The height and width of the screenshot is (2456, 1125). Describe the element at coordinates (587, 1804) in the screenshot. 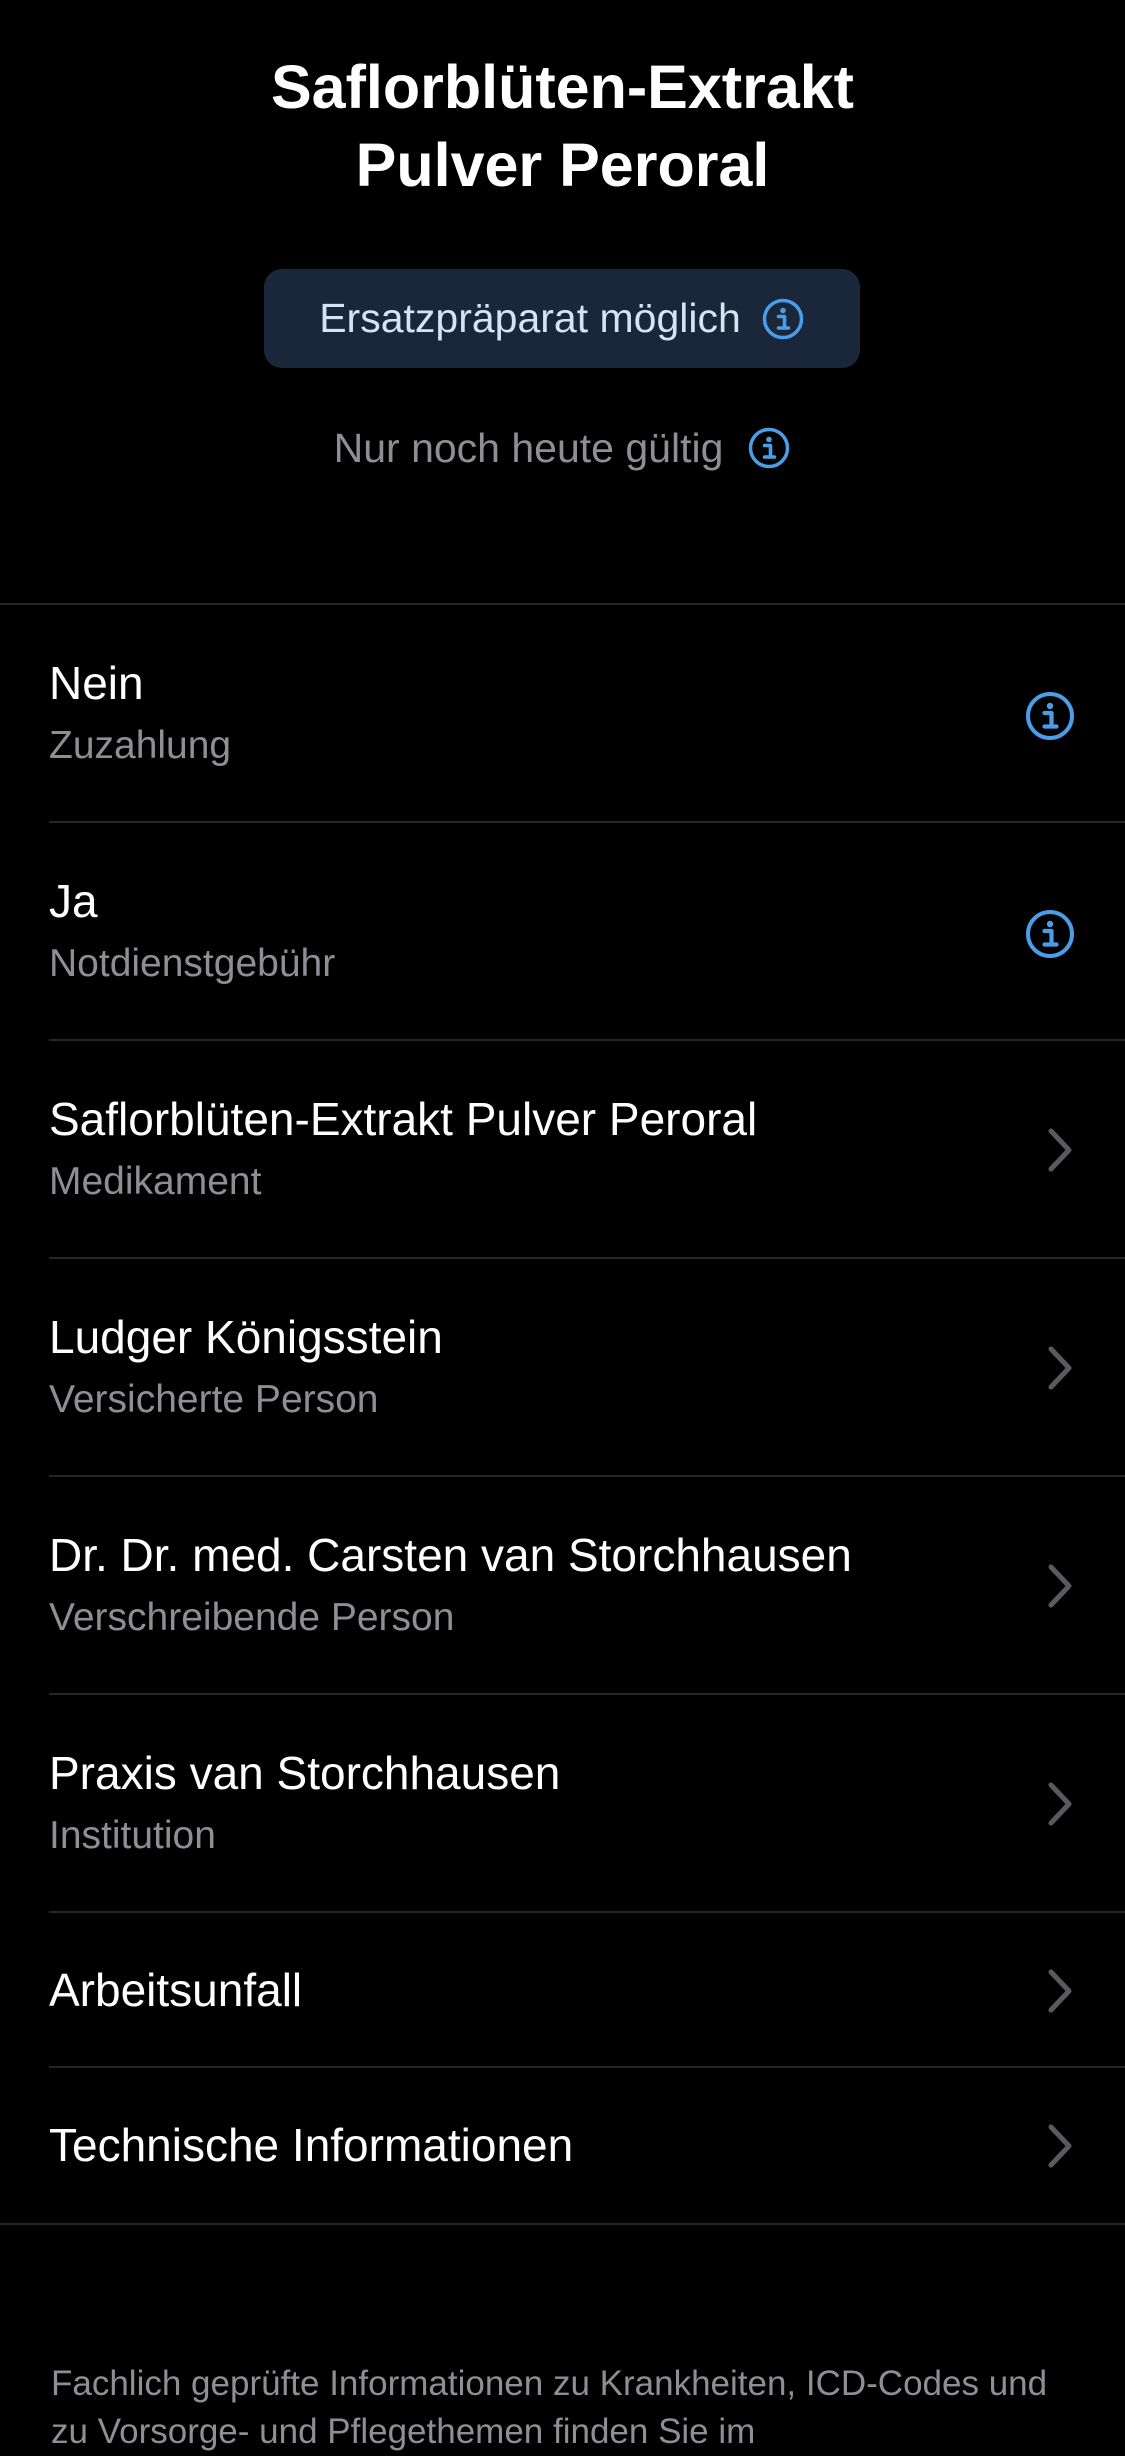

I see `list-item-institution: Praxis van Storchhausen Institution` at that location.